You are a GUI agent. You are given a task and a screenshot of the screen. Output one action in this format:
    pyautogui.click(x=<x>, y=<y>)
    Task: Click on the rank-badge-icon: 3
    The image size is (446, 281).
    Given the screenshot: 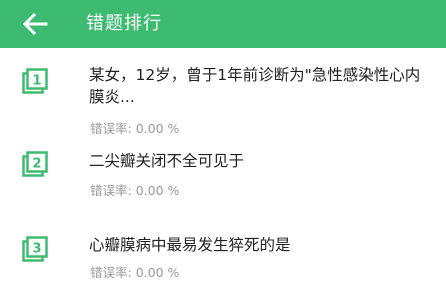 What is the action you would take?
    pyautogui.click(x=35, y=249)
    